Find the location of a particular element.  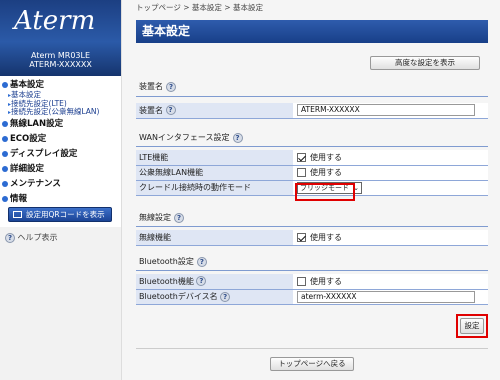

menu-wlan: 無線LAN設定 is located at coordinates (61, 124).